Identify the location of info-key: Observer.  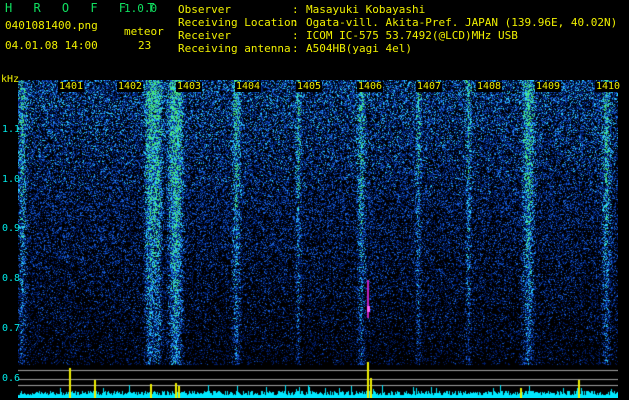
(204, 9).